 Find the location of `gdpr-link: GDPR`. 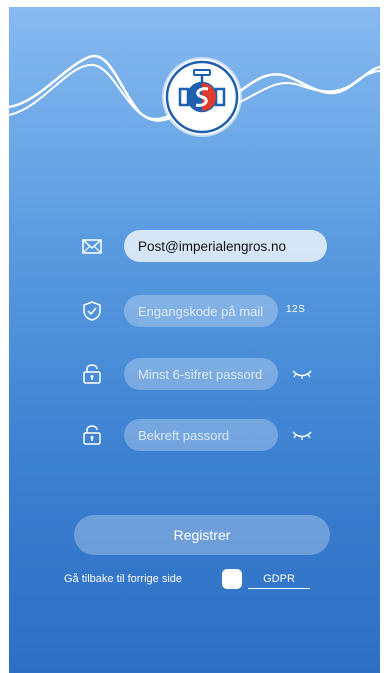

gdpr-link: GDPR is located at coordinates (279, 581).